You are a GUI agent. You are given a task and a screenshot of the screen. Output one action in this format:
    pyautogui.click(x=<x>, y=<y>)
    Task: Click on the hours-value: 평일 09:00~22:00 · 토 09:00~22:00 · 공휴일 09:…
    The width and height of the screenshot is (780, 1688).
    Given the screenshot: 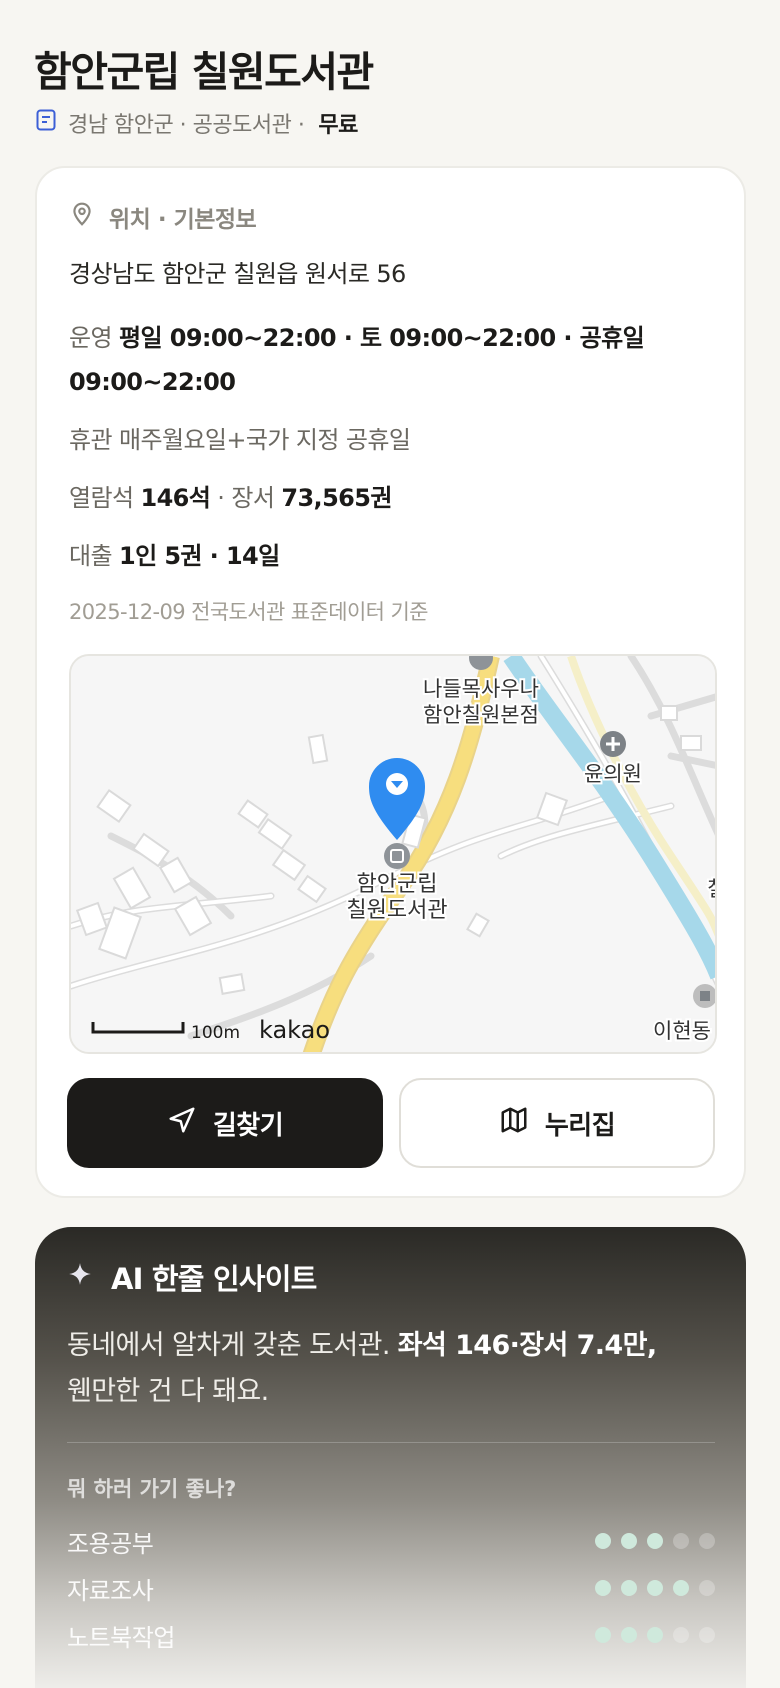 What is the action you would take?
    pyautogui.click(x=357, y=360)
    